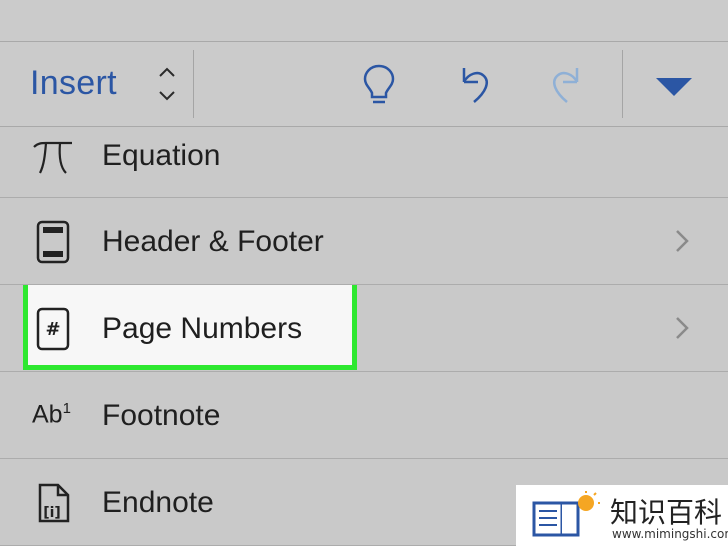 The image size is (728, 546). I want to click on watermark-logo: 知识百科 www.mimingshi.com, so click(622, 515).